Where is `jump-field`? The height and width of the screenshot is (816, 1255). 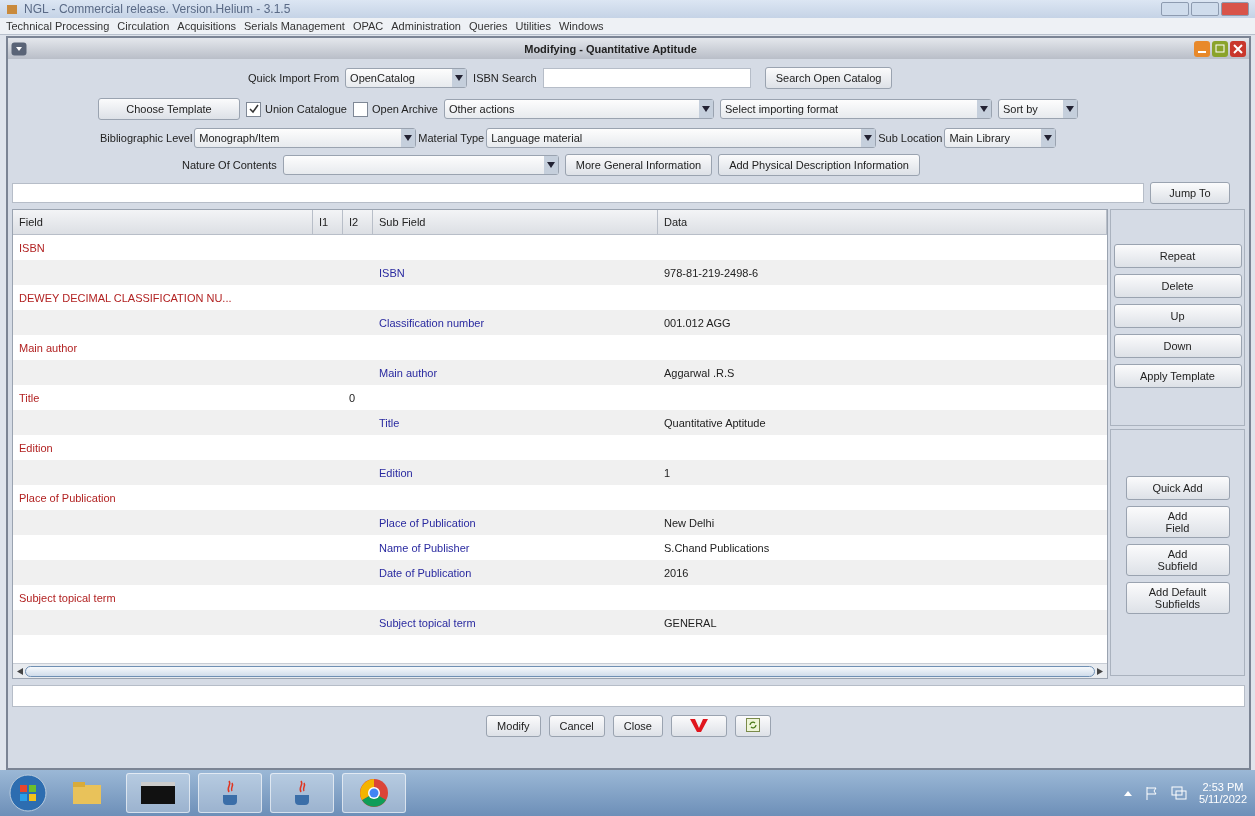
jump-field is located at coordinates (578, 193).